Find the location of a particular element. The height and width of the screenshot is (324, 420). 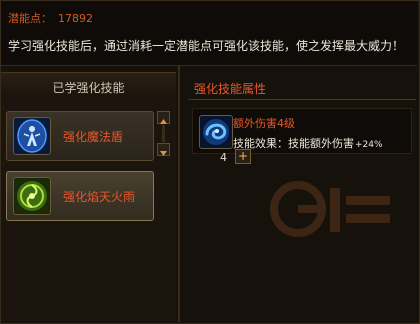

watermark-logo is located at coordinates (330, 209).